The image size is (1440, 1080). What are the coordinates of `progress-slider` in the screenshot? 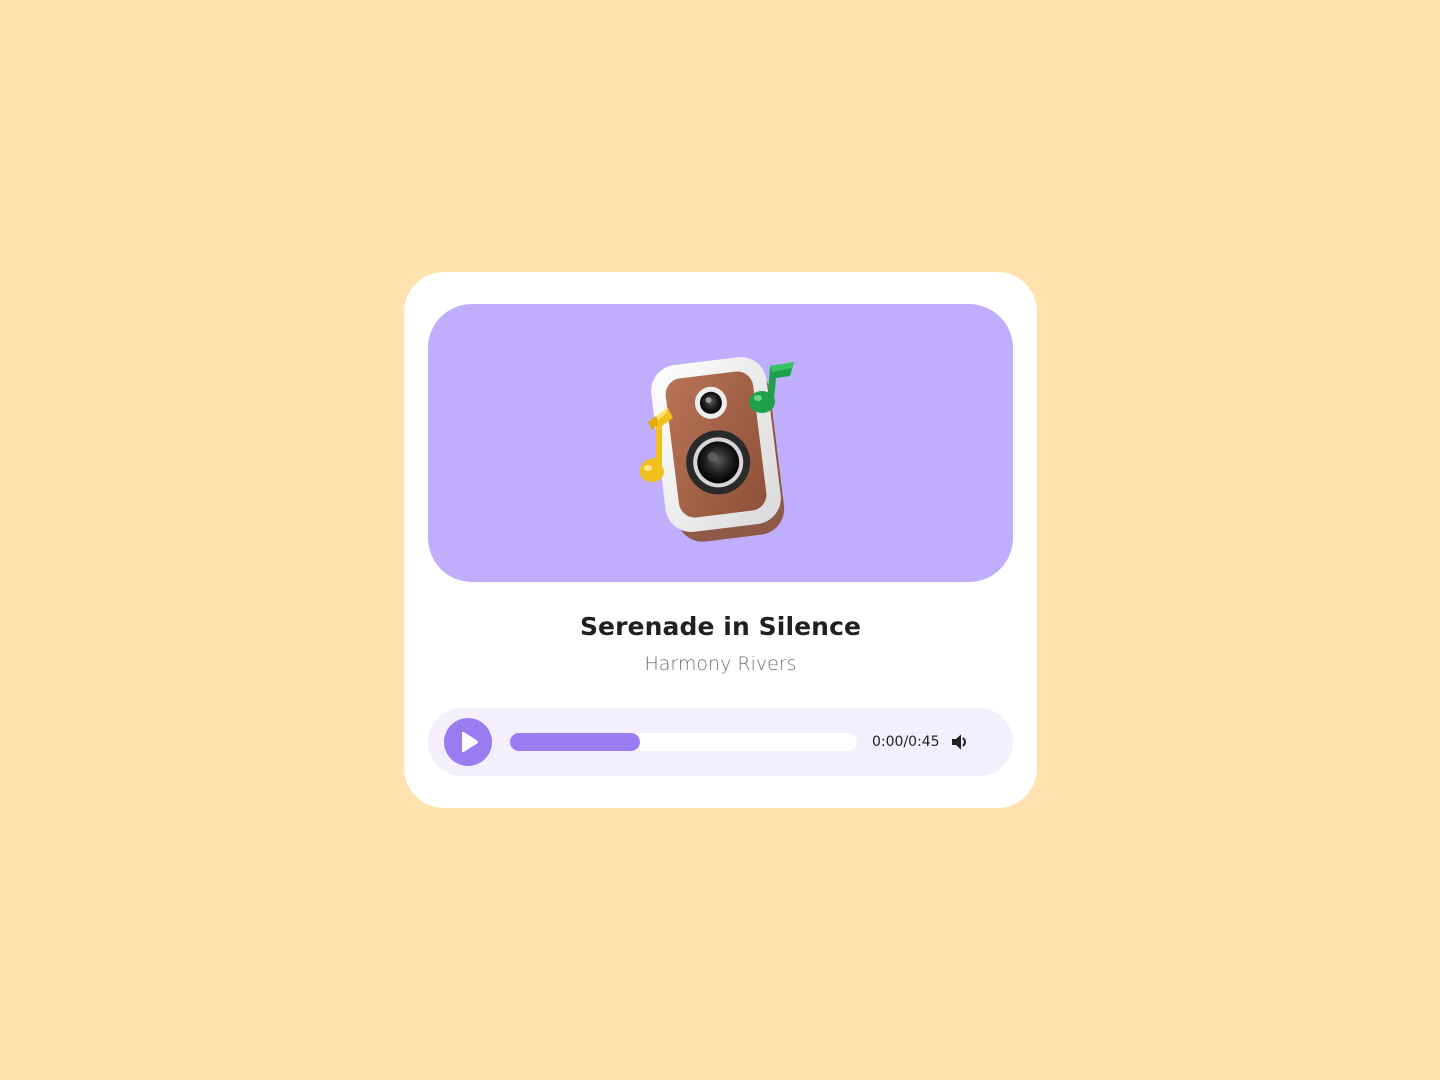 It's located at (683, 742).